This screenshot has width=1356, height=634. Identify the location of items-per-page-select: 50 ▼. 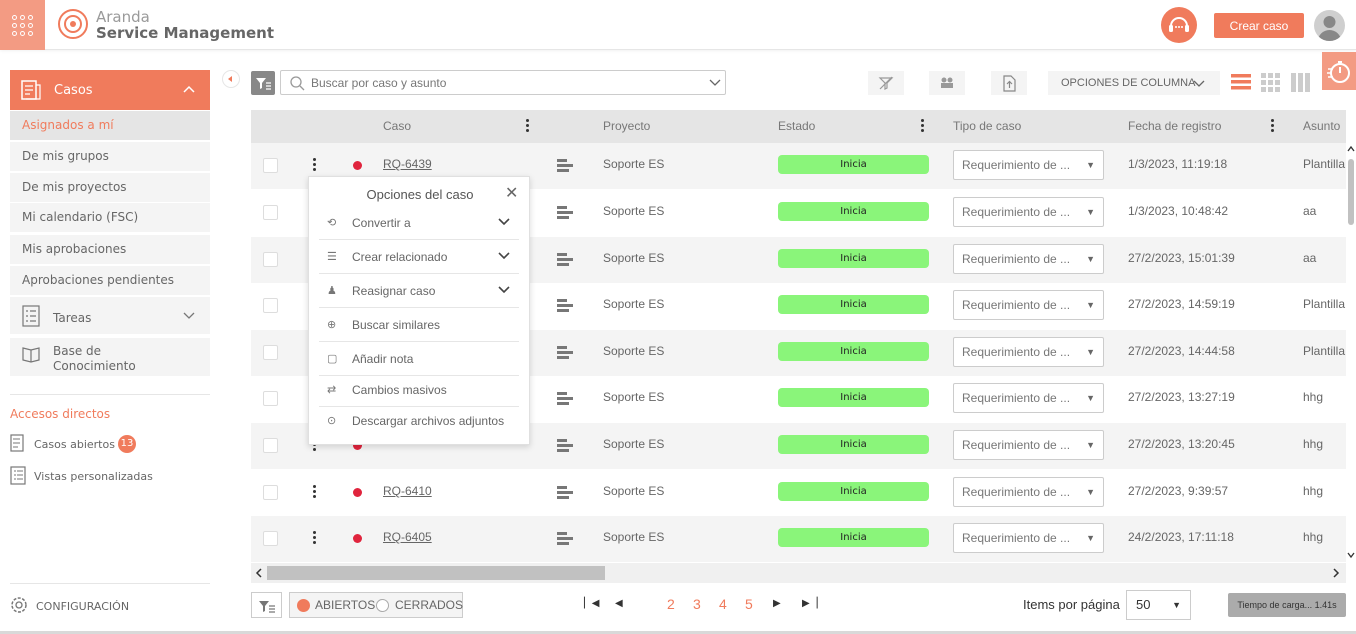
(1158, 605).